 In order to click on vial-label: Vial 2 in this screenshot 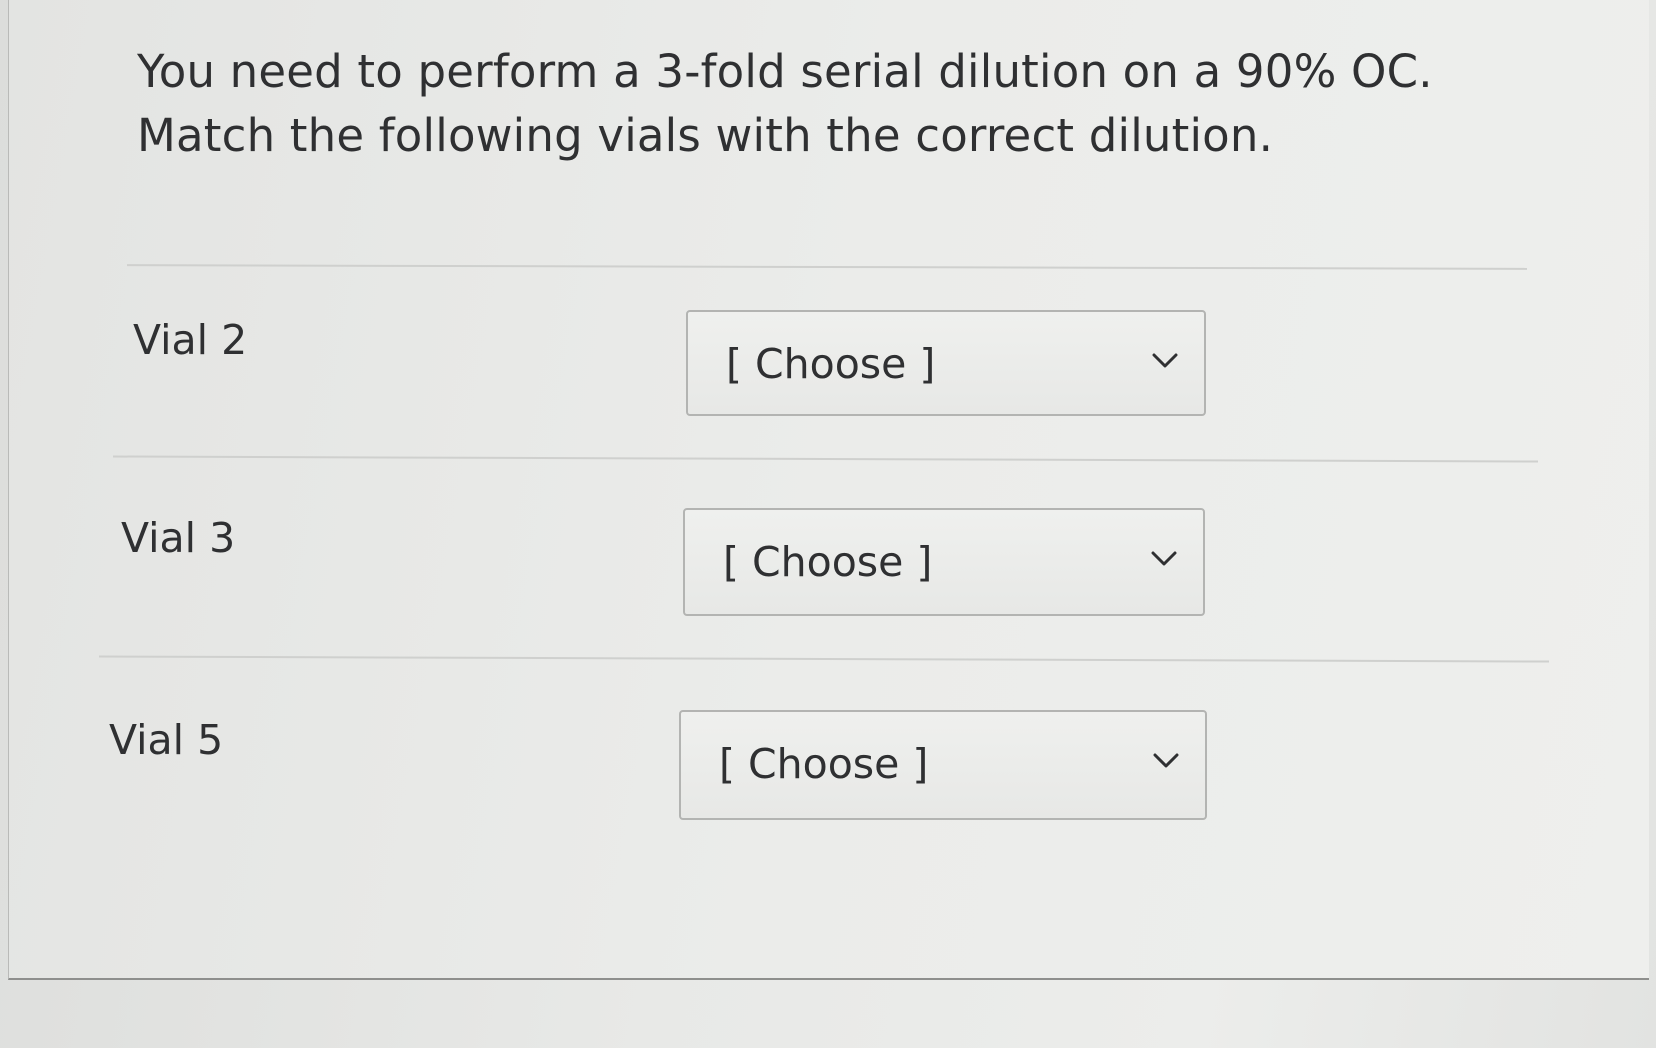, I will do `click(190, 340)`.